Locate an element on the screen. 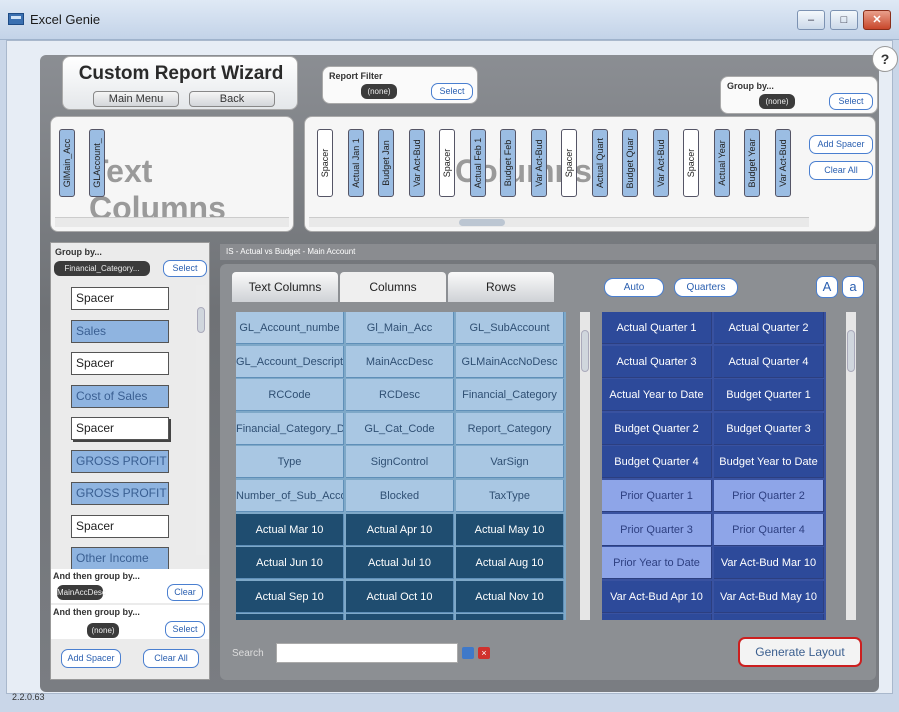 The image size is (899, 712). clear-search-icon: × is located at coordinates (484, 653).